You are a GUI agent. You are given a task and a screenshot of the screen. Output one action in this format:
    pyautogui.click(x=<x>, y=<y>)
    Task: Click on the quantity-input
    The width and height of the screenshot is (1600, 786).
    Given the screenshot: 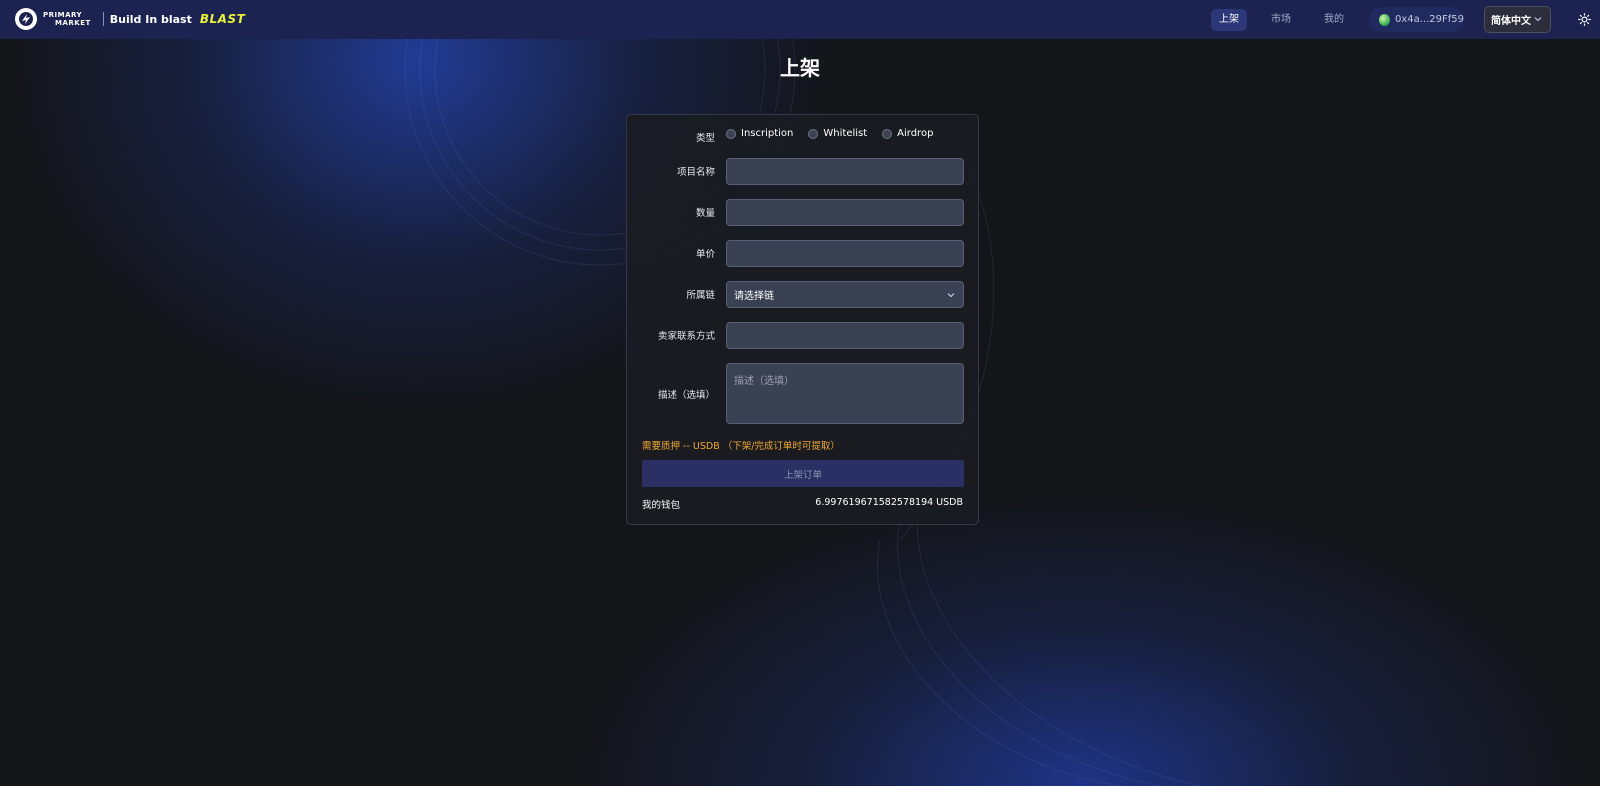 What is the action you would take?
    pyautogui.click(x=845, y=212)
    